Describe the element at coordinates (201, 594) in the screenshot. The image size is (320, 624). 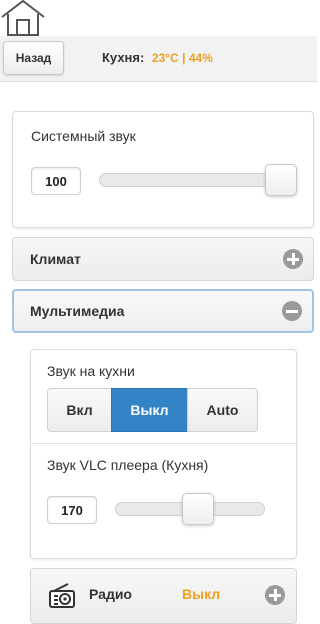
I see `radio-status: Выкл` at that location.